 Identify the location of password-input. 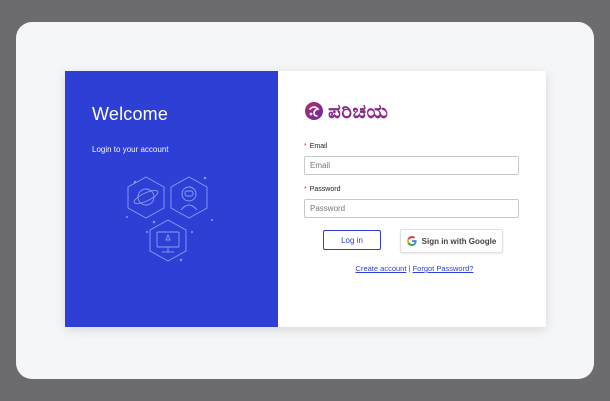
(411, 208).